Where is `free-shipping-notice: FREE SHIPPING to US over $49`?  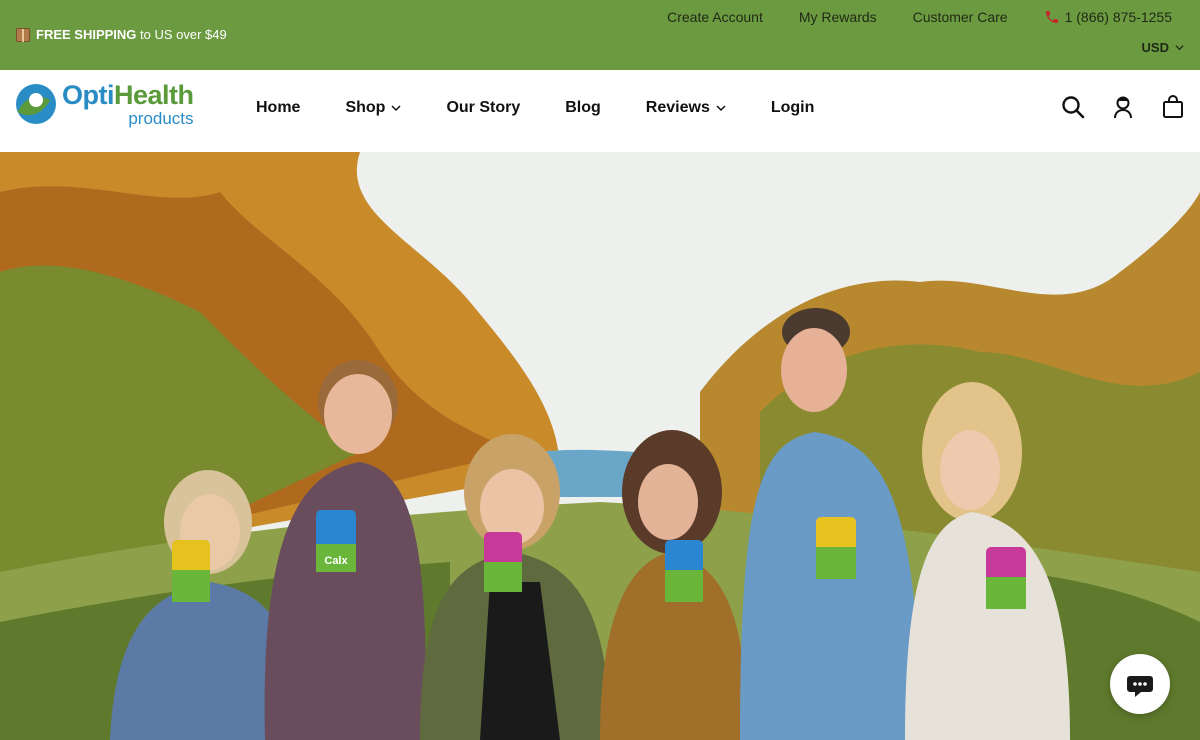 free-shipping-notice: FREE SHIPPING to US over $49 is located at coordinates (121, 34).